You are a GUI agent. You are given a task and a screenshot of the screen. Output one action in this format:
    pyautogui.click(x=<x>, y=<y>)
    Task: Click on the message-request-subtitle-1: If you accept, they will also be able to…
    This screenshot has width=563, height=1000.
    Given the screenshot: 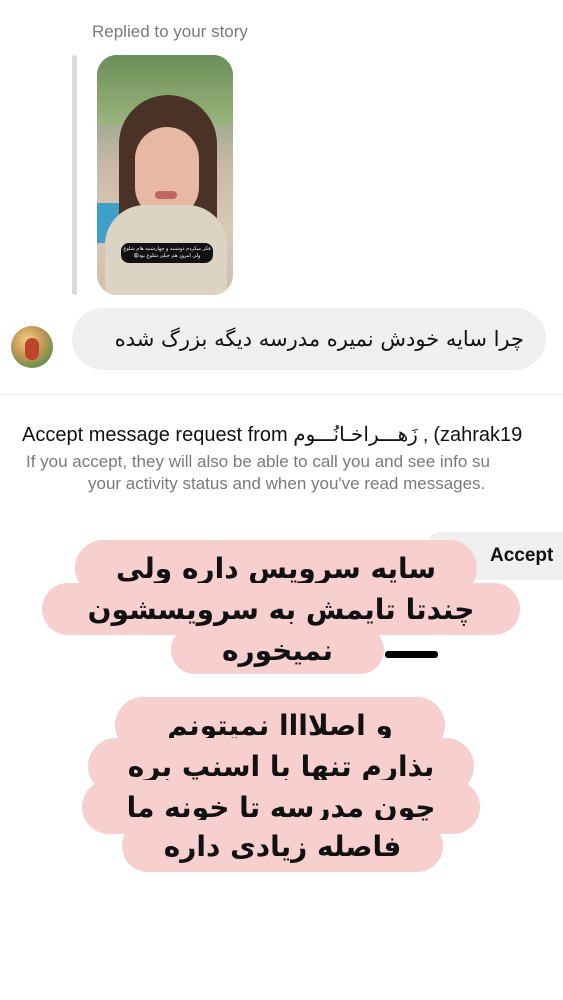 What is the action you would take?
    pyautogui.click(x=258, y=461)
    